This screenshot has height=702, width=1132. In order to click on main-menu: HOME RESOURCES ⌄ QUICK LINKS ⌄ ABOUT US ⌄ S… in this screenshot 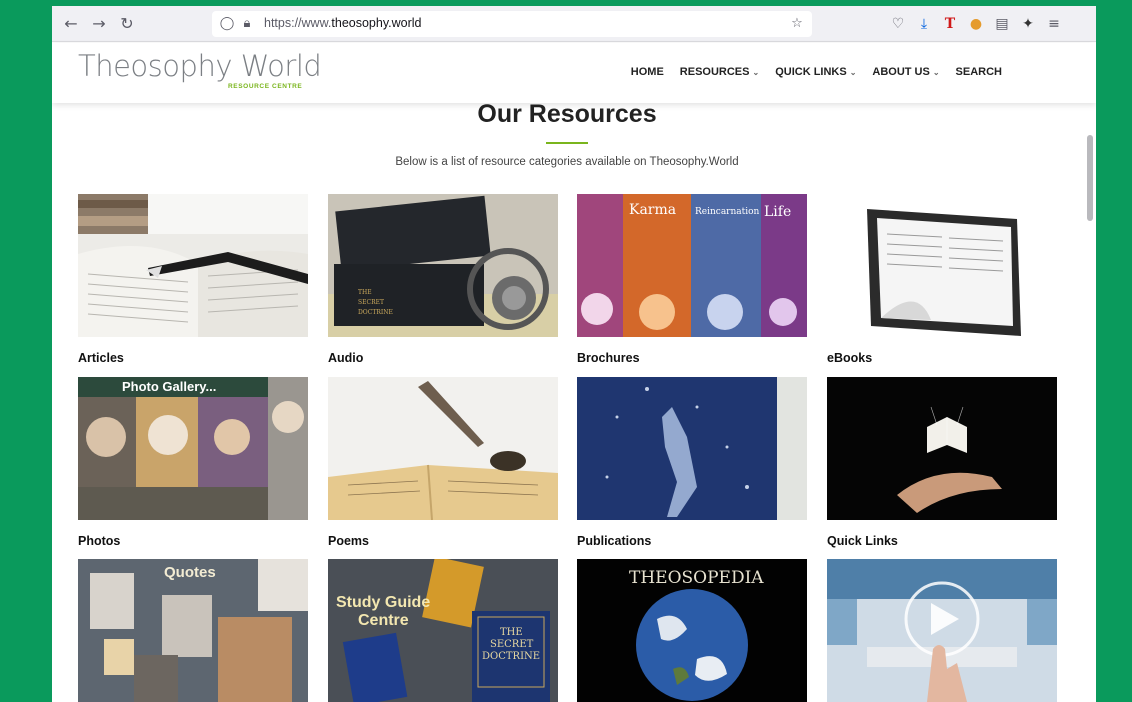, I will do `click(816, 72)`.